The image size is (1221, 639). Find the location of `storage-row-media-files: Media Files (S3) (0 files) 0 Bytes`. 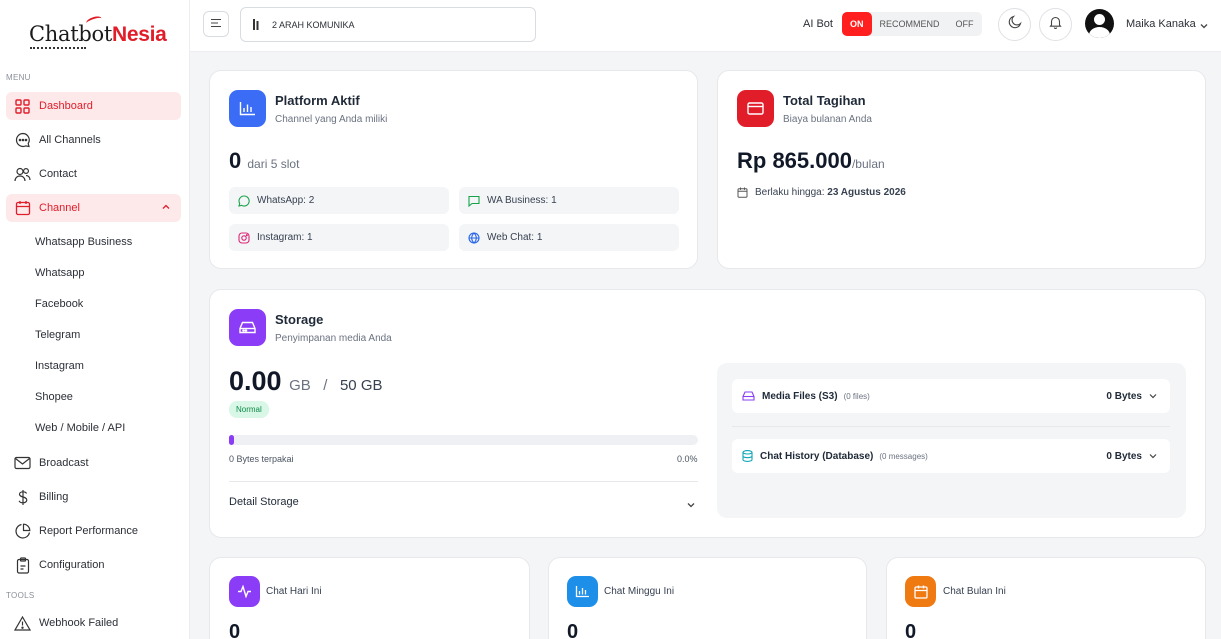

storage-row-media-files: Media Files (S3) (0 files) 0 Bytes is located at coordinates (951, 396).